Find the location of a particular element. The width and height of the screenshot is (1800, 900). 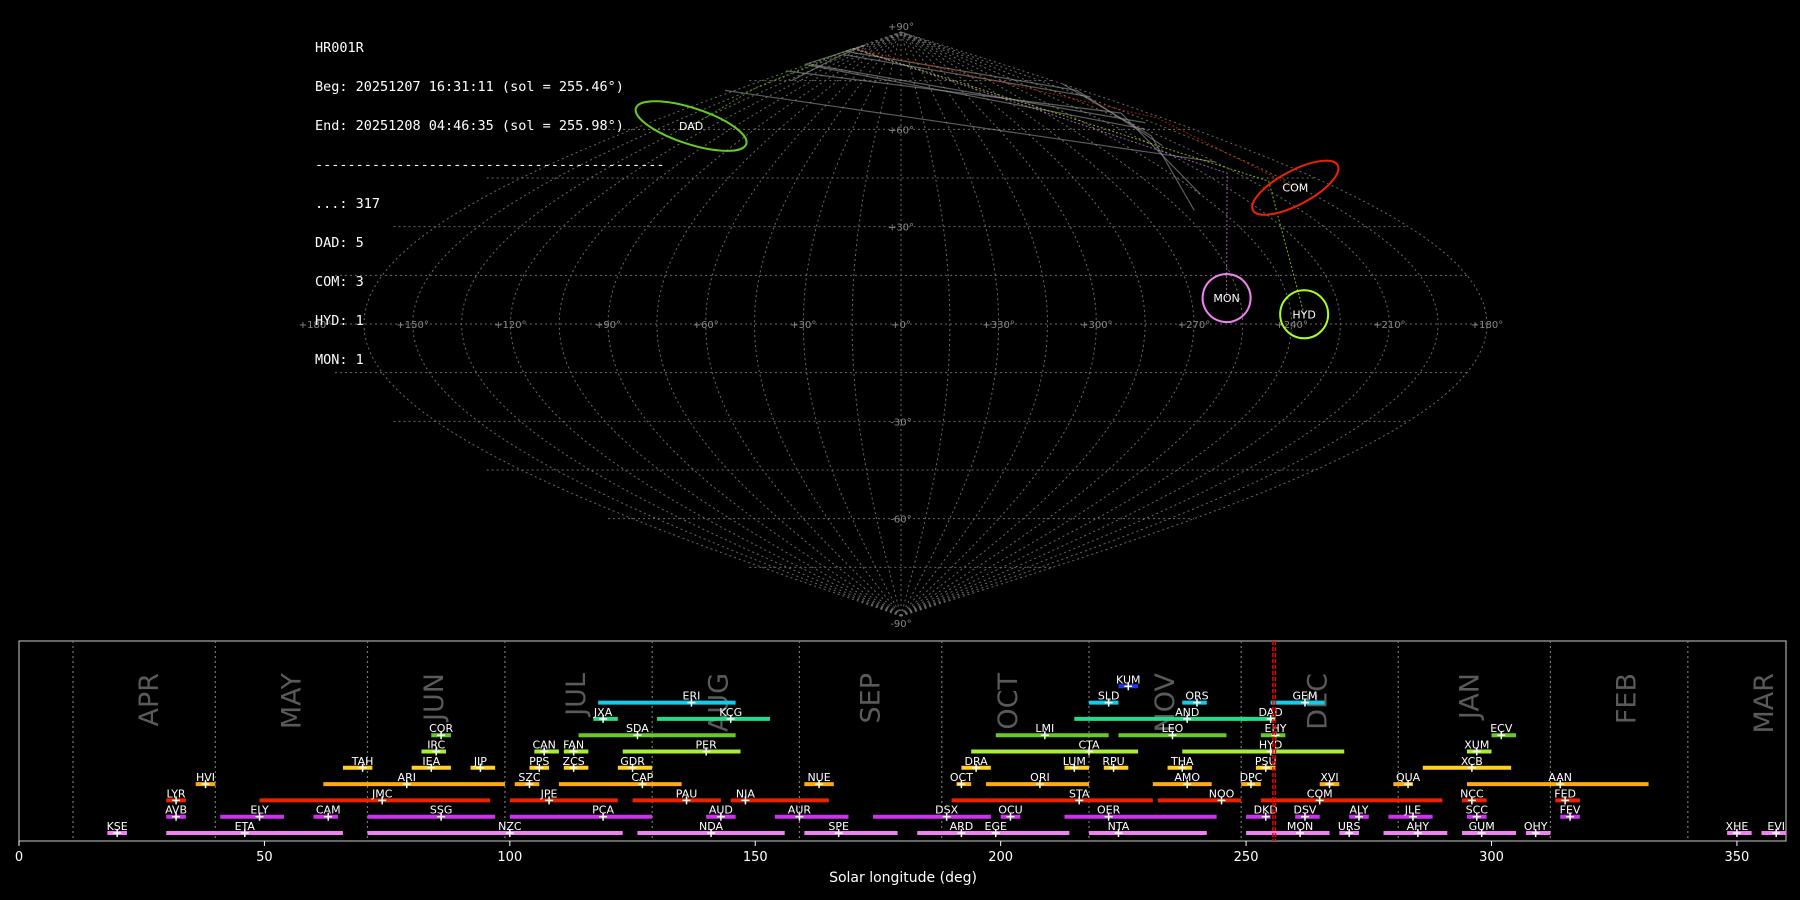

radiant-label: HYD is located at coordinates (1303, 314).